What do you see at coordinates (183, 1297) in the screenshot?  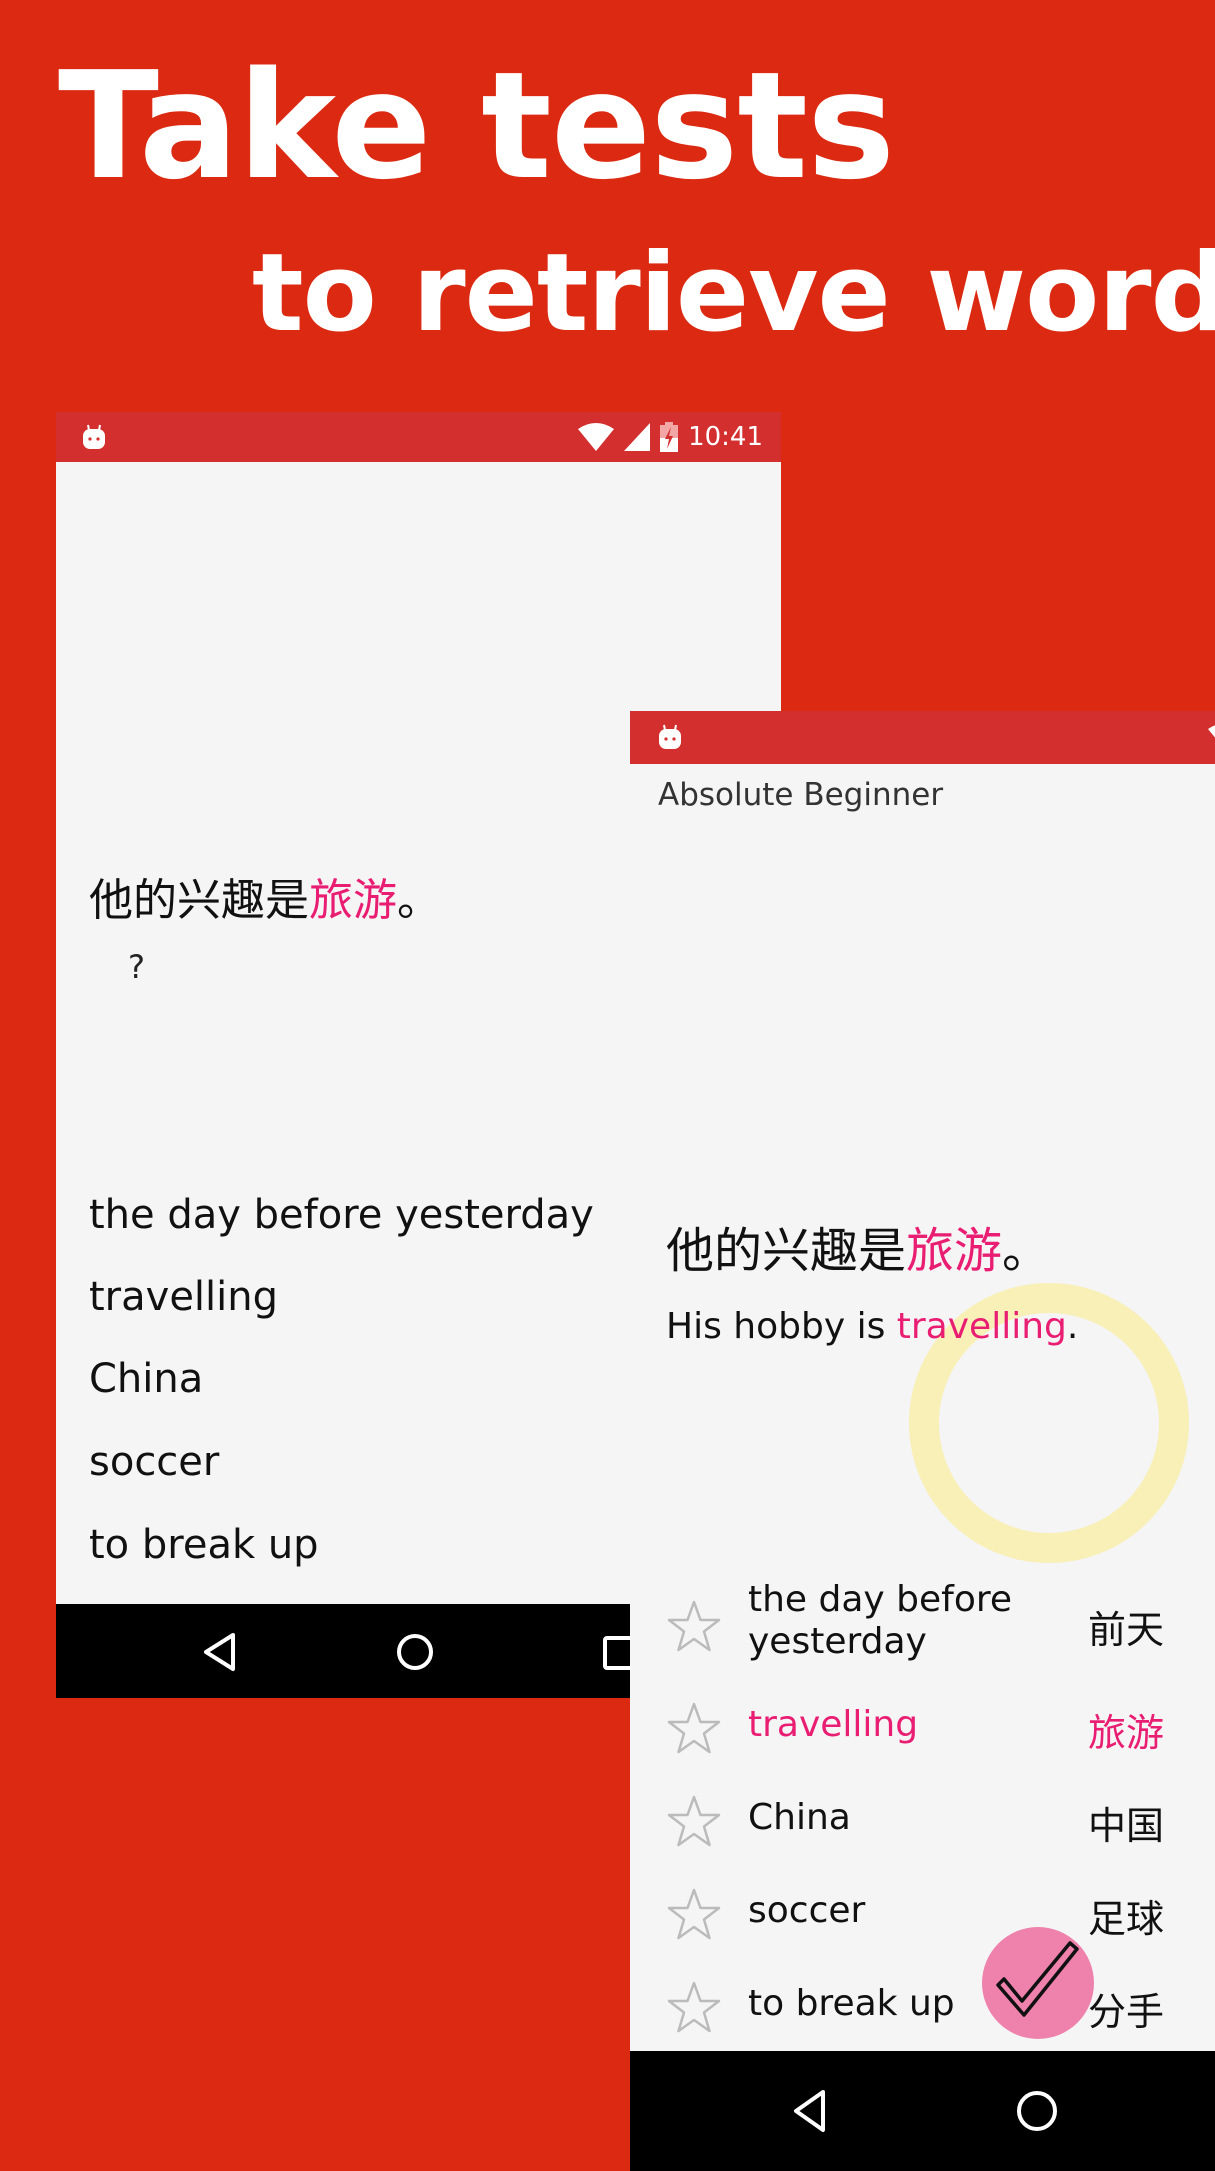 I see `choice-option: travelling` at bounding box center [183, 1297].